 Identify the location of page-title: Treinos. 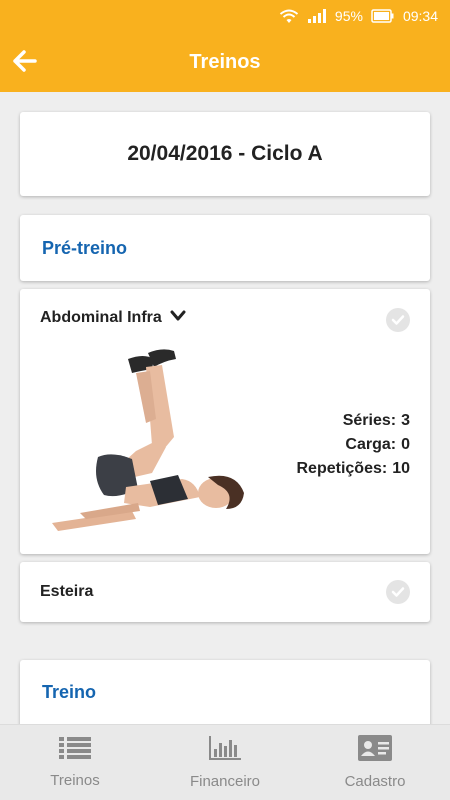
(225, 61).